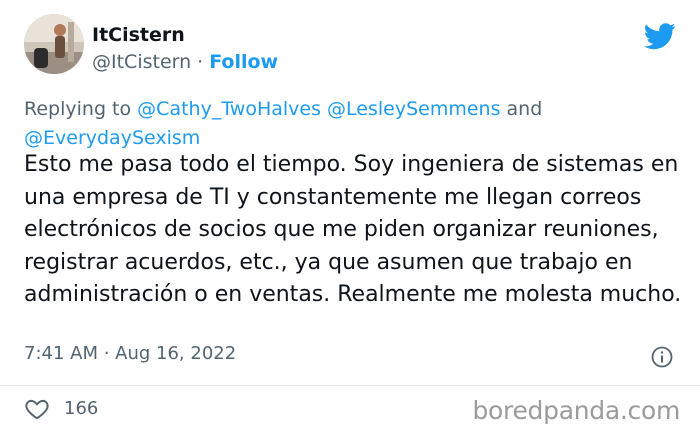  What do you see at coordinates (37, 409) in the screenshot?
I see `heart-icon` at bounding box center [37, 409].